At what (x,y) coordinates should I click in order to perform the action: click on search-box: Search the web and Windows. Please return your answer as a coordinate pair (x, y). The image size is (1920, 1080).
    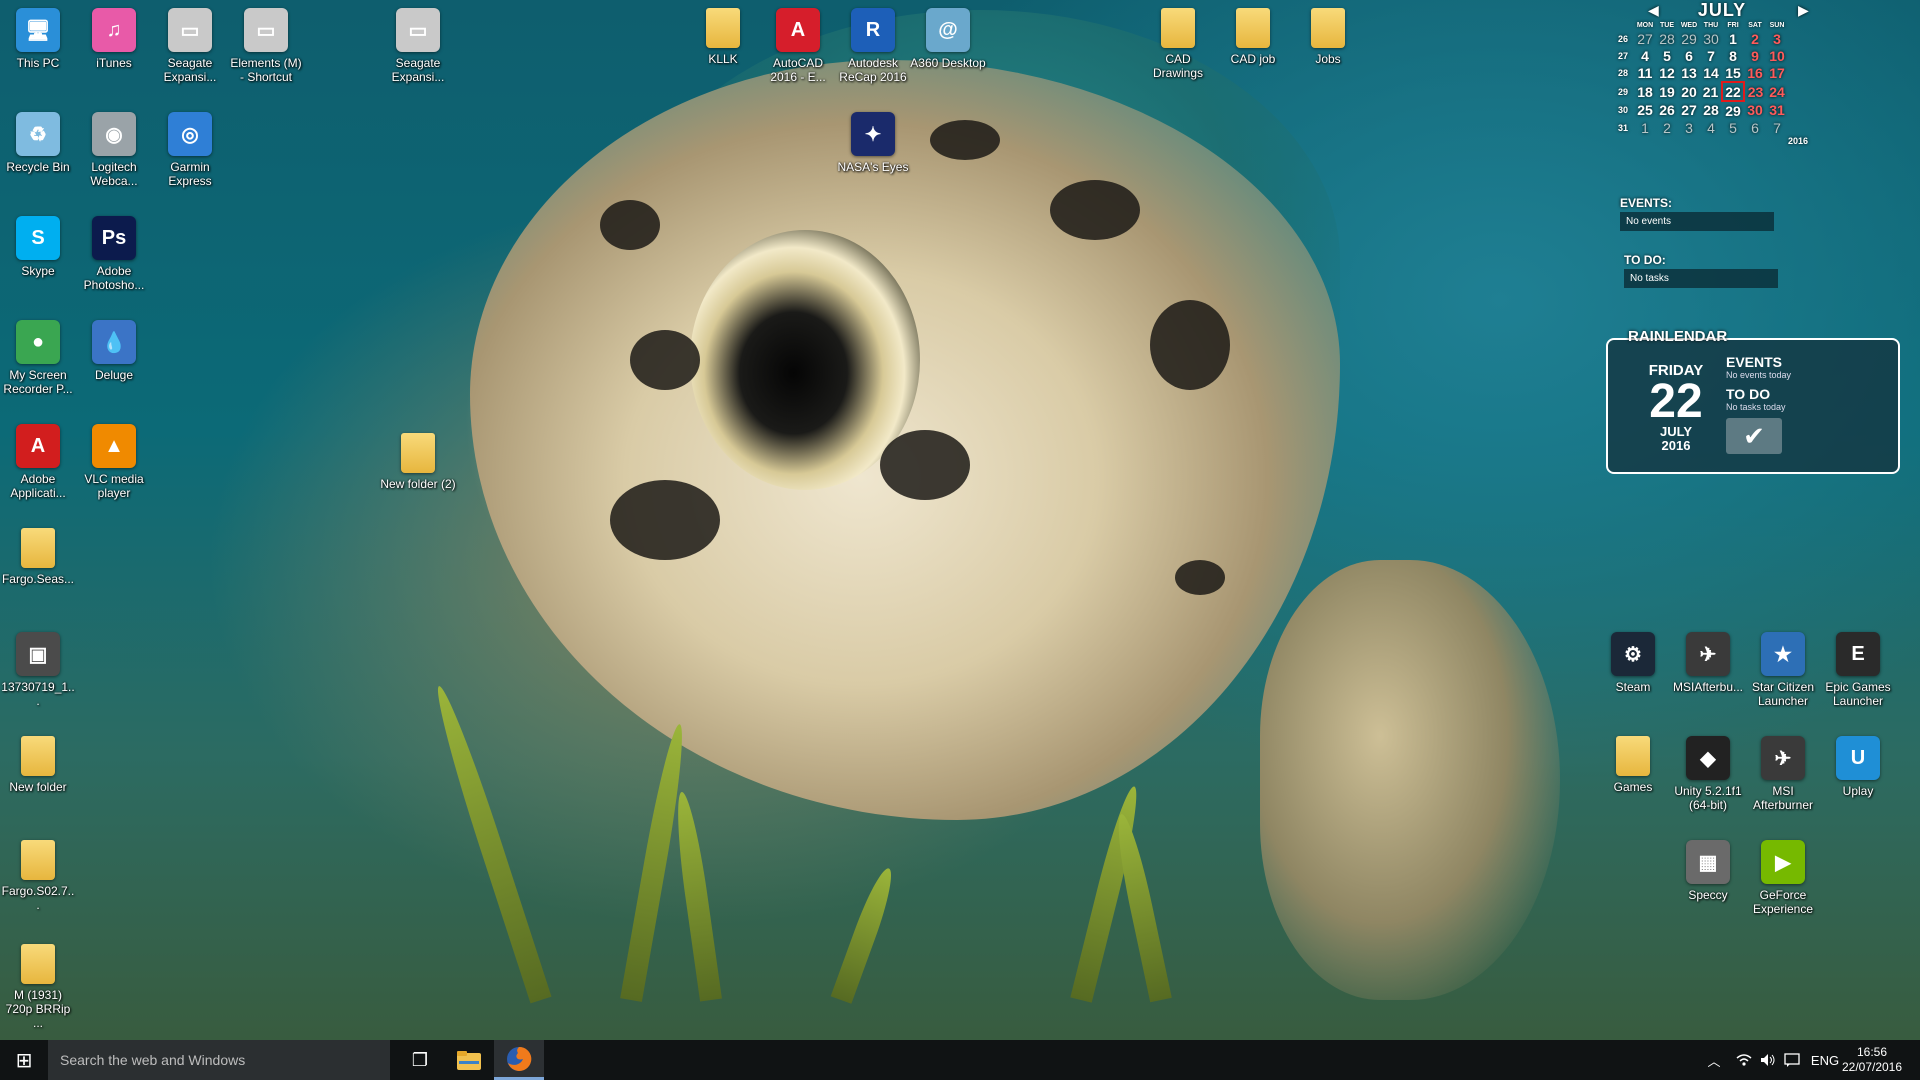
    Looking at the image, I should click on (219, 1060).